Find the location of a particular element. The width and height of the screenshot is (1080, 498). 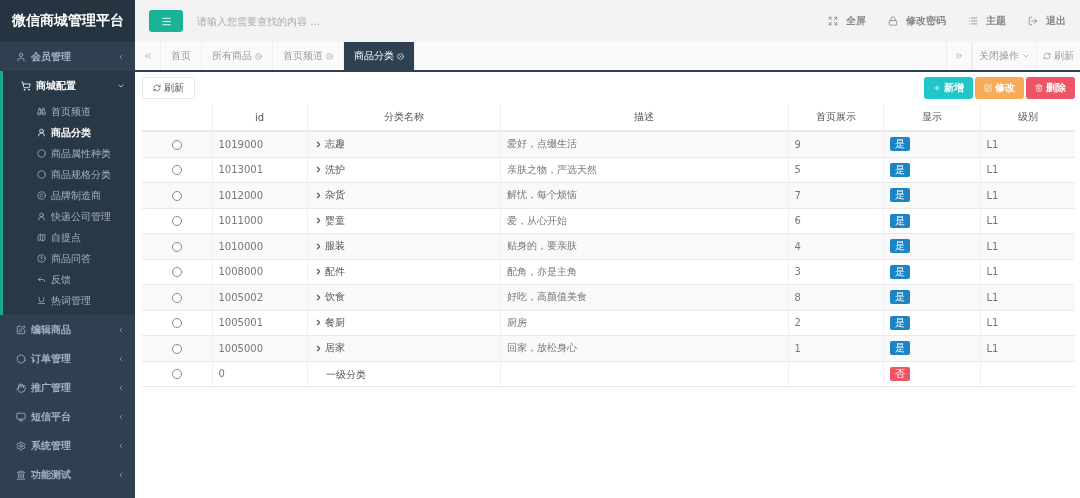

monitor-icon is located at coordinates (21, 416).